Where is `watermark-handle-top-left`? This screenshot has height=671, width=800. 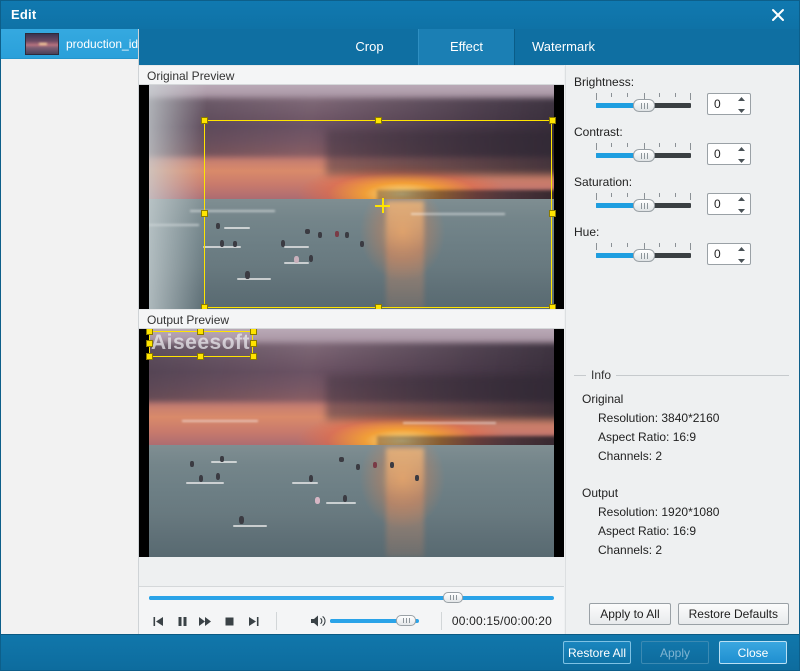 watermark-handle-top-left is located at coordinates (149, 332).